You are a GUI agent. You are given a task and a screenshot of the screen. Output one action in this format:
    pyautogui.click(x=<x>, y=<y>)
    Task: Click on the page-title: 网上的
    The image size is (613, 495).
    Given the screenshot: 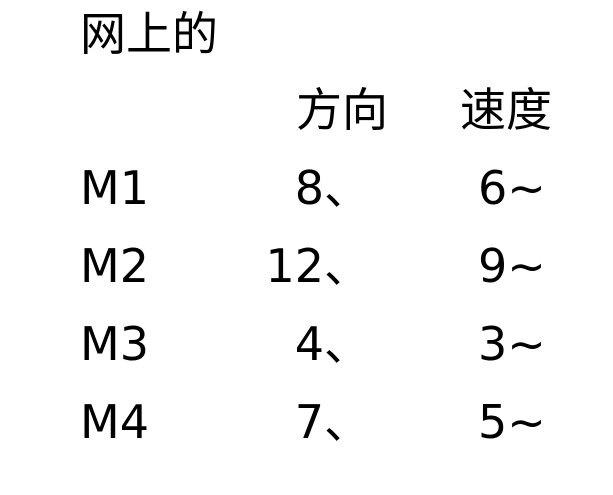 What is the action you would take?
    pyautogui.click(x=149, y=34)
    